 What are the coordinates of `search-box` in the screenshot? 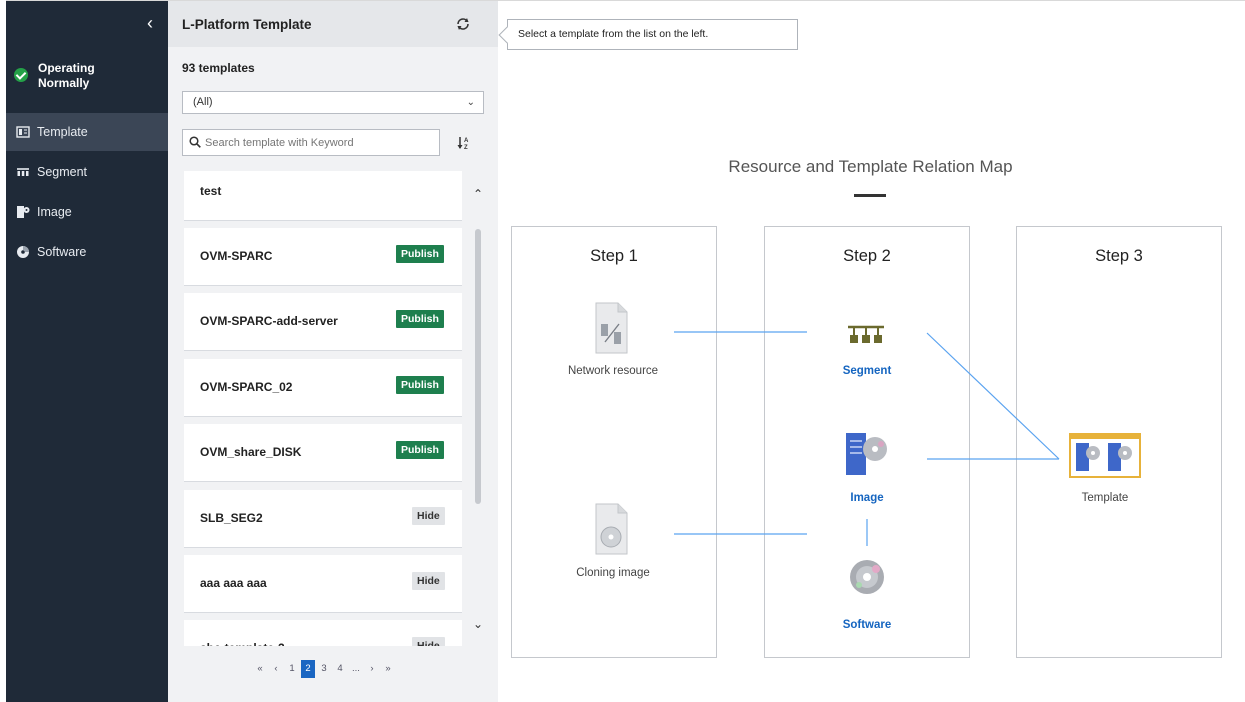 It's located at (311, 142).